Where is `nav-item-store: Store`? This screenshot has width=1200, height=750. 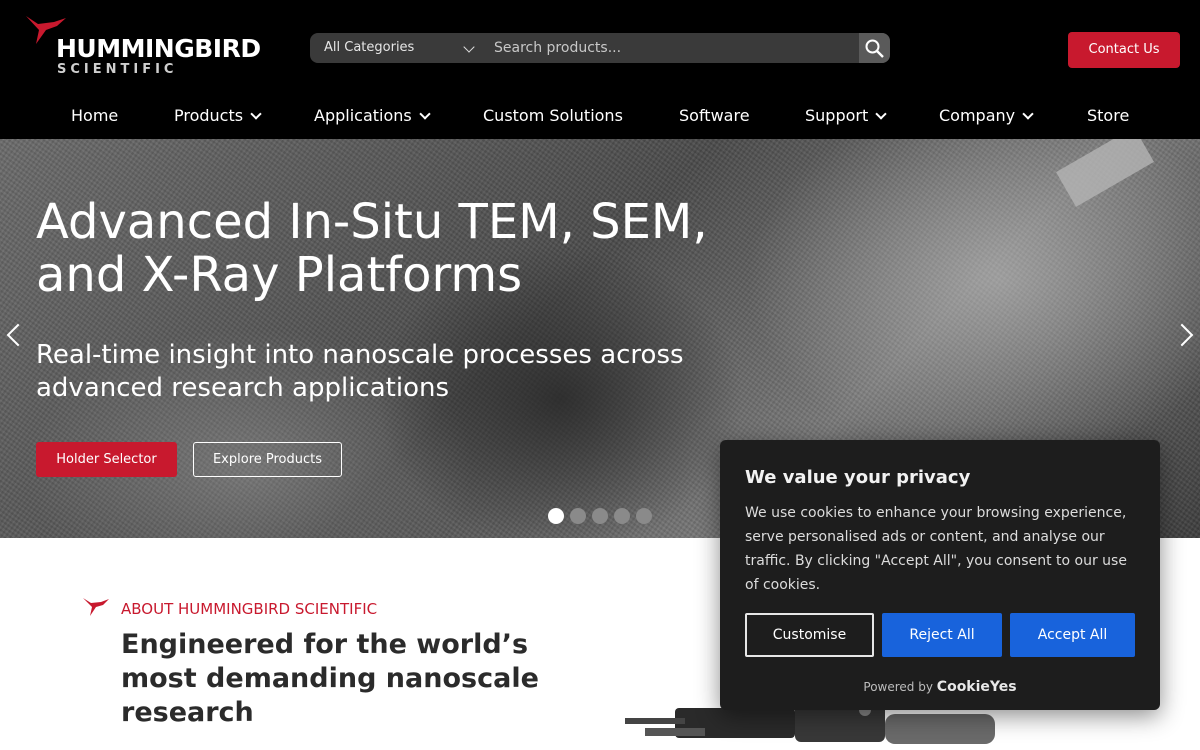
nav-item-store: Store is located at coordinates (1108, 115).